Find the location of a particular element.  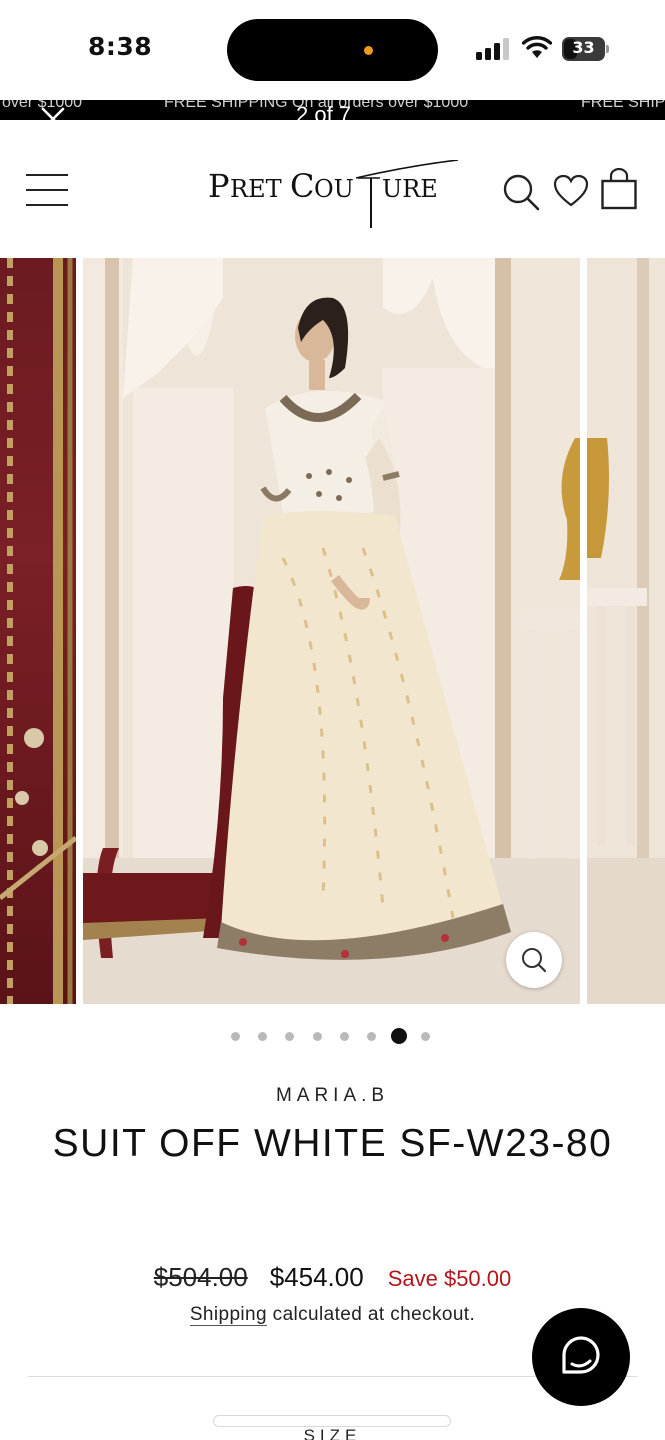

magnify-icon is located at coordinates (534, 960).